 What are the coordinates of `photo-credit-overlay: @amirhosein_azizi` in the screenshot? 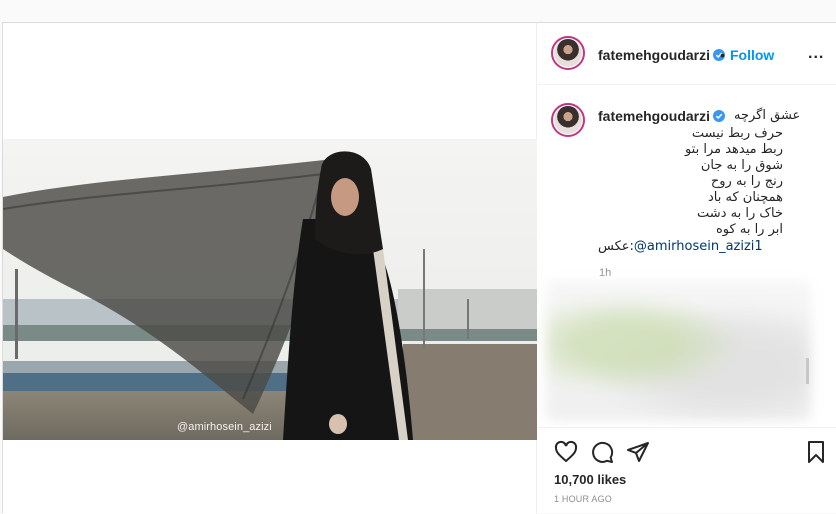 It's located at (224, 427).